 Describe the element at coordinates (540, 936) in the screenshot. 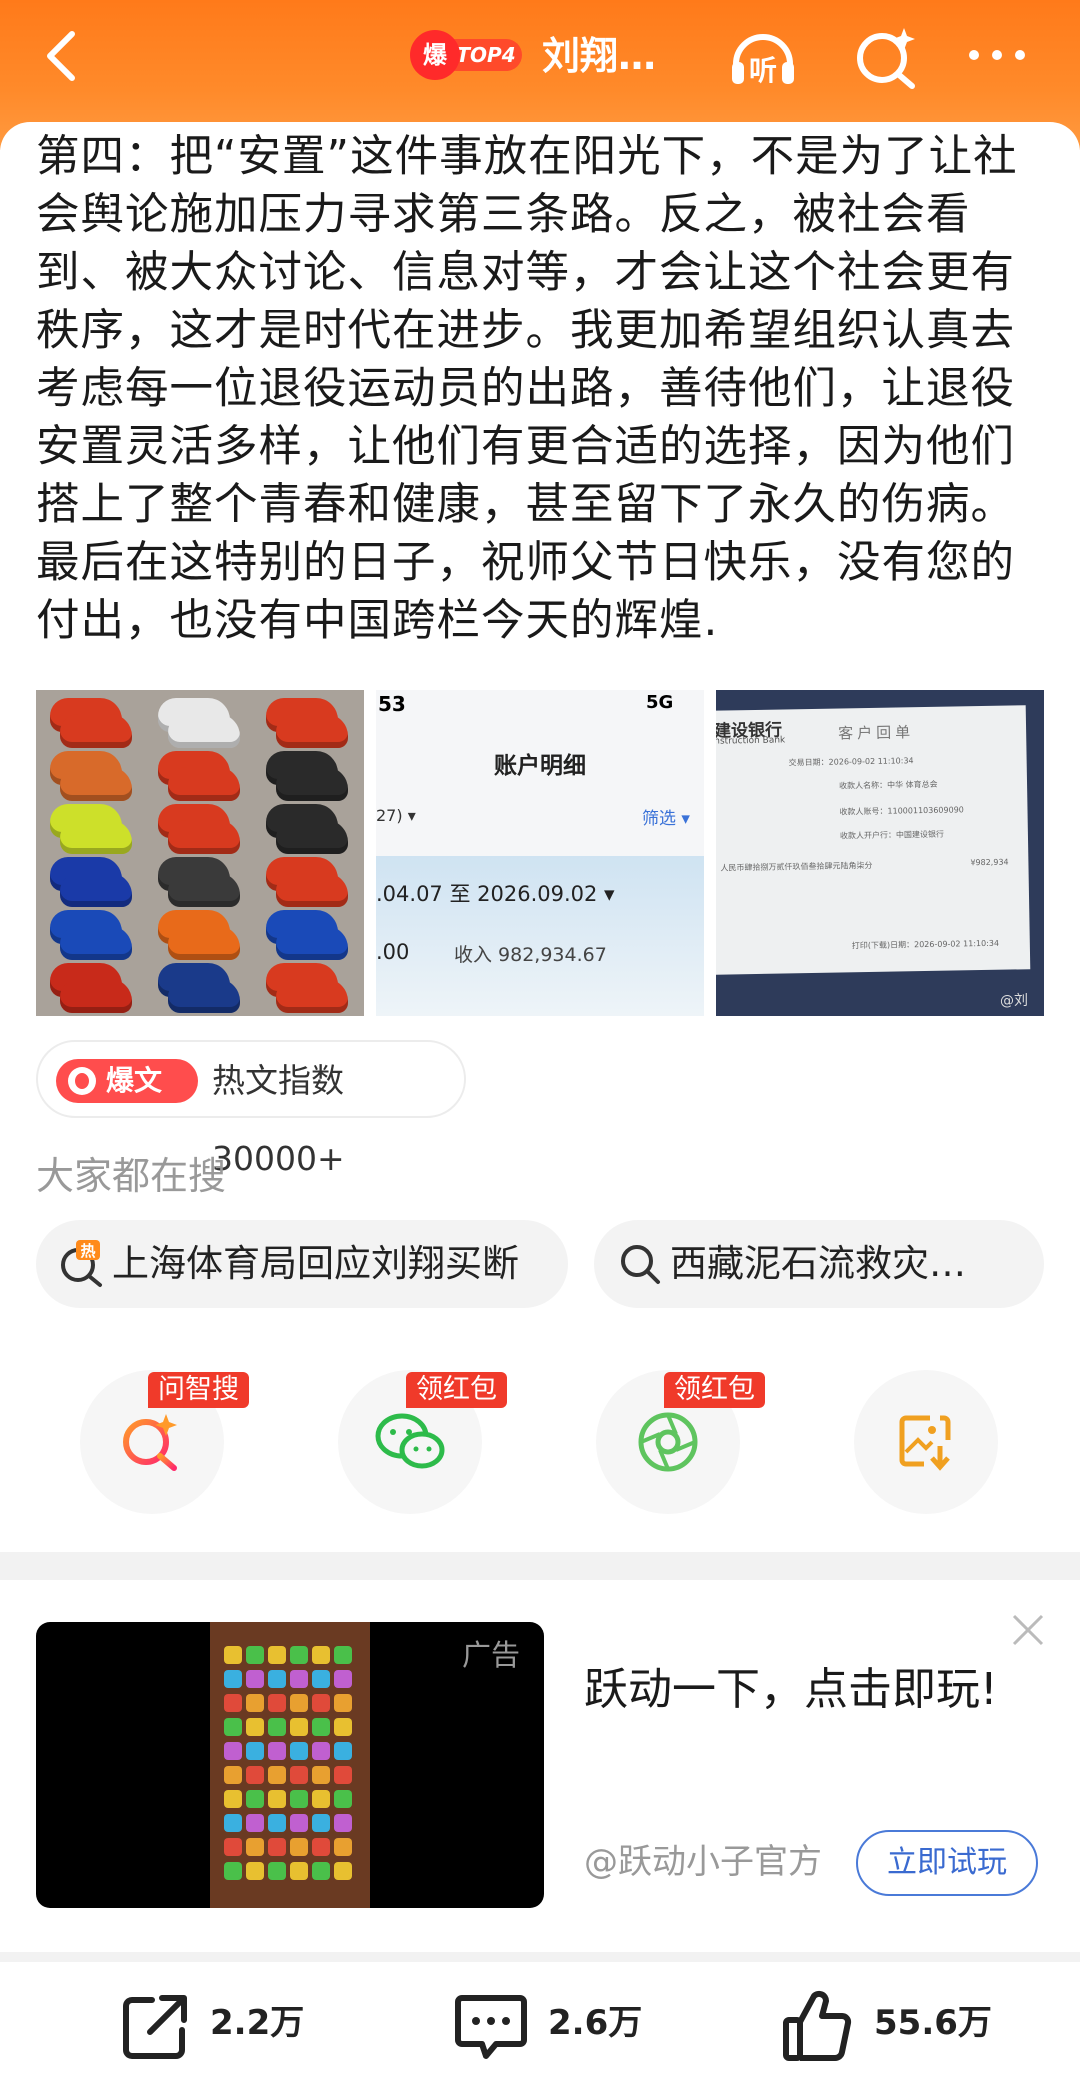

I see `statement-summary-panel: .04.07 至 2026.09.02 ▾ .00 收入 982,934.67` at that location.